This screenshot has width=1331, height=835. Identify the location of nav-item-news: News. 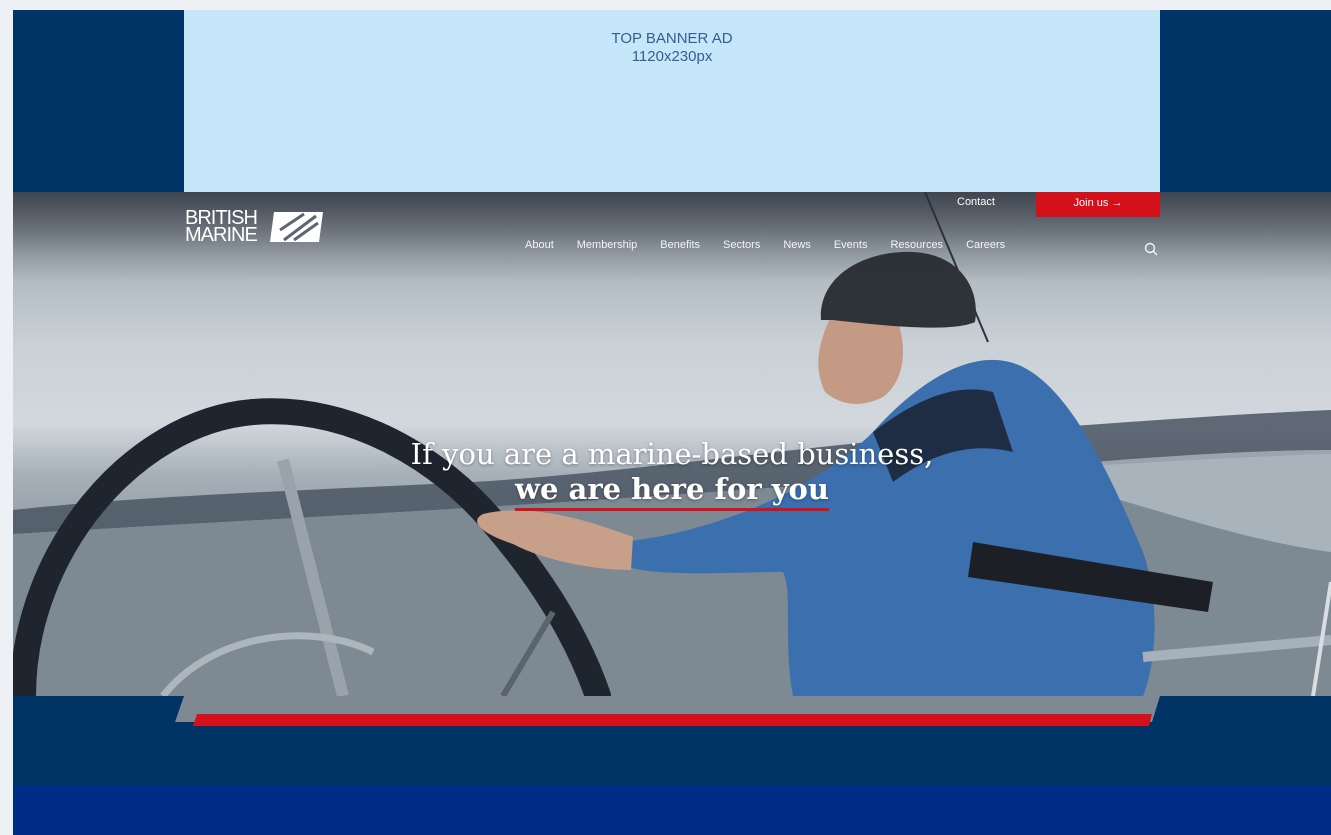
(797, 249).